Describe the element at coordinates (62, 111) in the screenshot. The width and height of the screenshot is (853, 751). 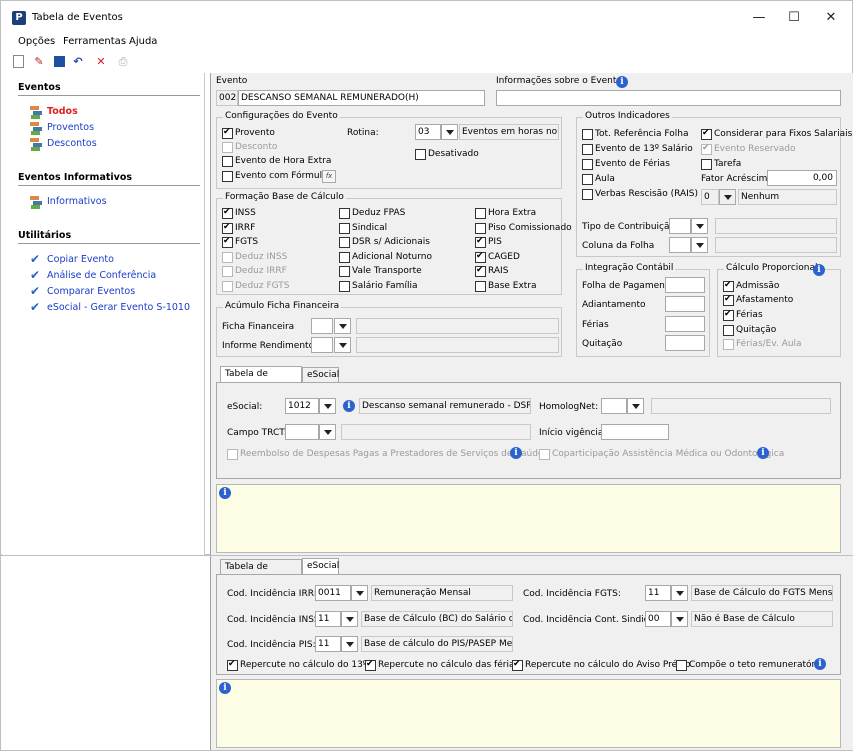
I see `sidebar-item-todos: Todos` at that location.